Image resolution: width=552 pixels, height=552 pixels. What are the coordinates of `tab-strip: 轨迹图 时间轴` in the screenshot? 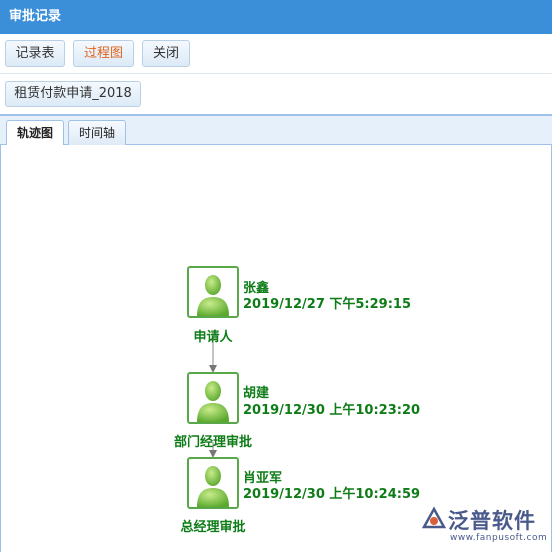 It's located at (276, 131).